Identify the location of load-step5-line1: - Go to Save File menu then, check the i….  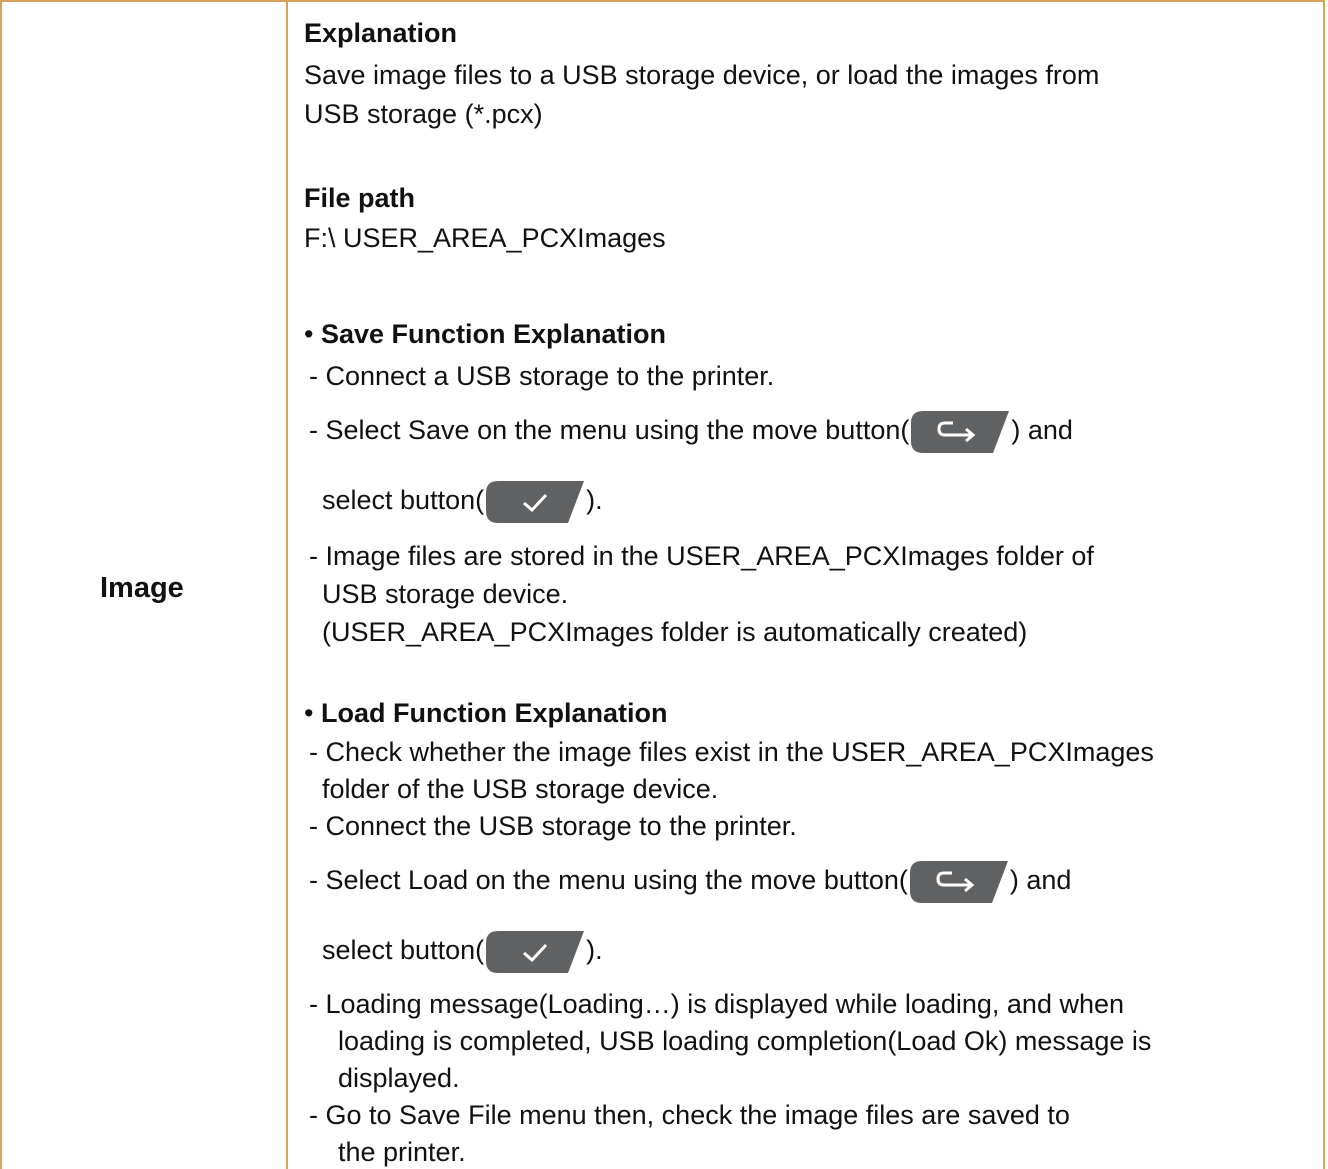
(689, 1115).